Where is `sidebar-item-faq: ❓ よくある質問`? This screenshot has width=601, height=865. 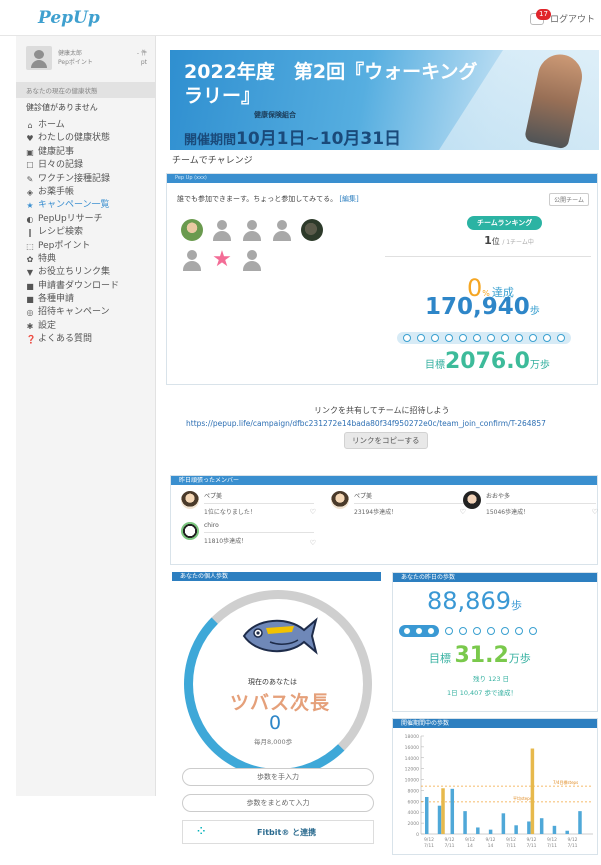 sidebar-item-faq: ❓ よくある質問 is located at coordinates (90, 339).